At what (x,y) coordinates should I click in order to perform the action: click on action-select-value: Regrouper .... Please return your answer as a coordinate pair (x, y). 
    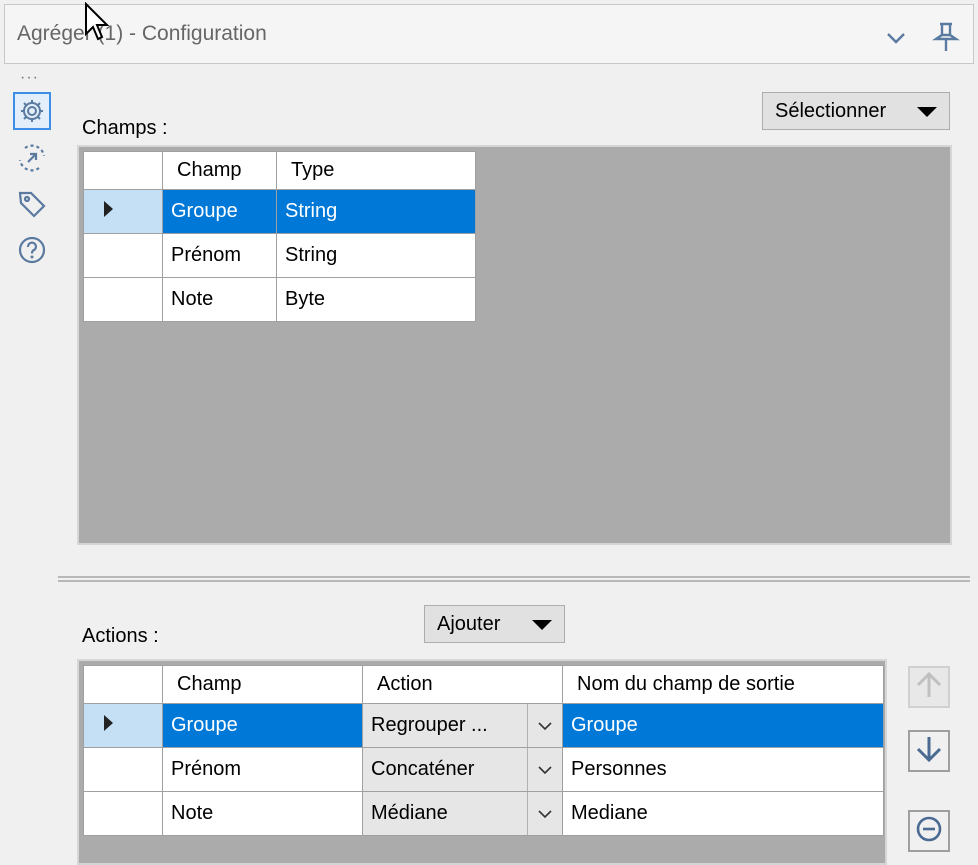
    Looking at the image, I should click on (429, 725).